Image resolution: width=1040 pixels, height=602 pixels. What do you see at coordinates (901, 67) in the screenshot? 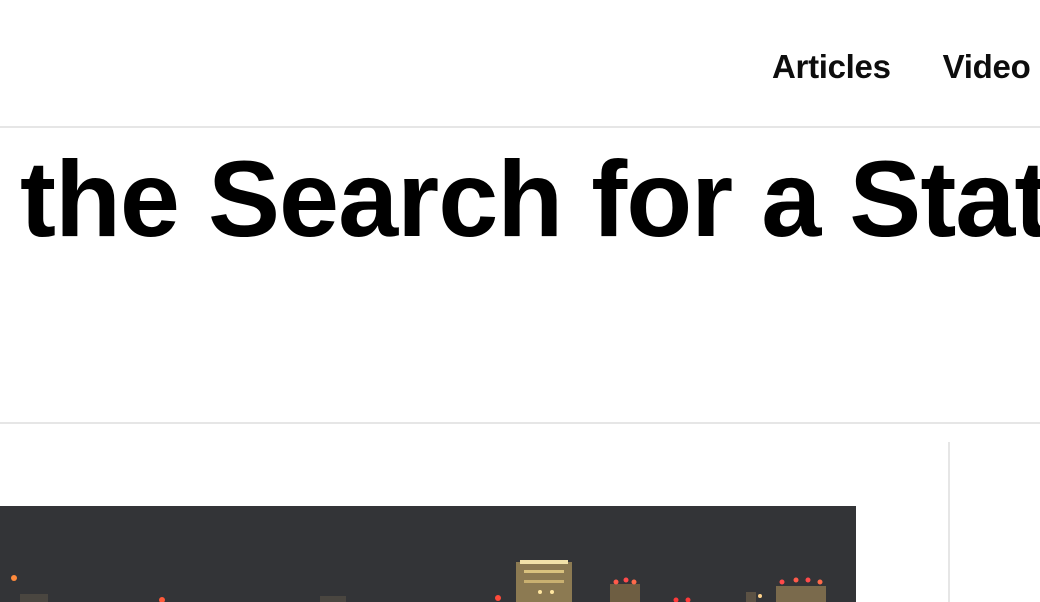
I see `main-nav: Articles Video` at bounding box center [901, 67].